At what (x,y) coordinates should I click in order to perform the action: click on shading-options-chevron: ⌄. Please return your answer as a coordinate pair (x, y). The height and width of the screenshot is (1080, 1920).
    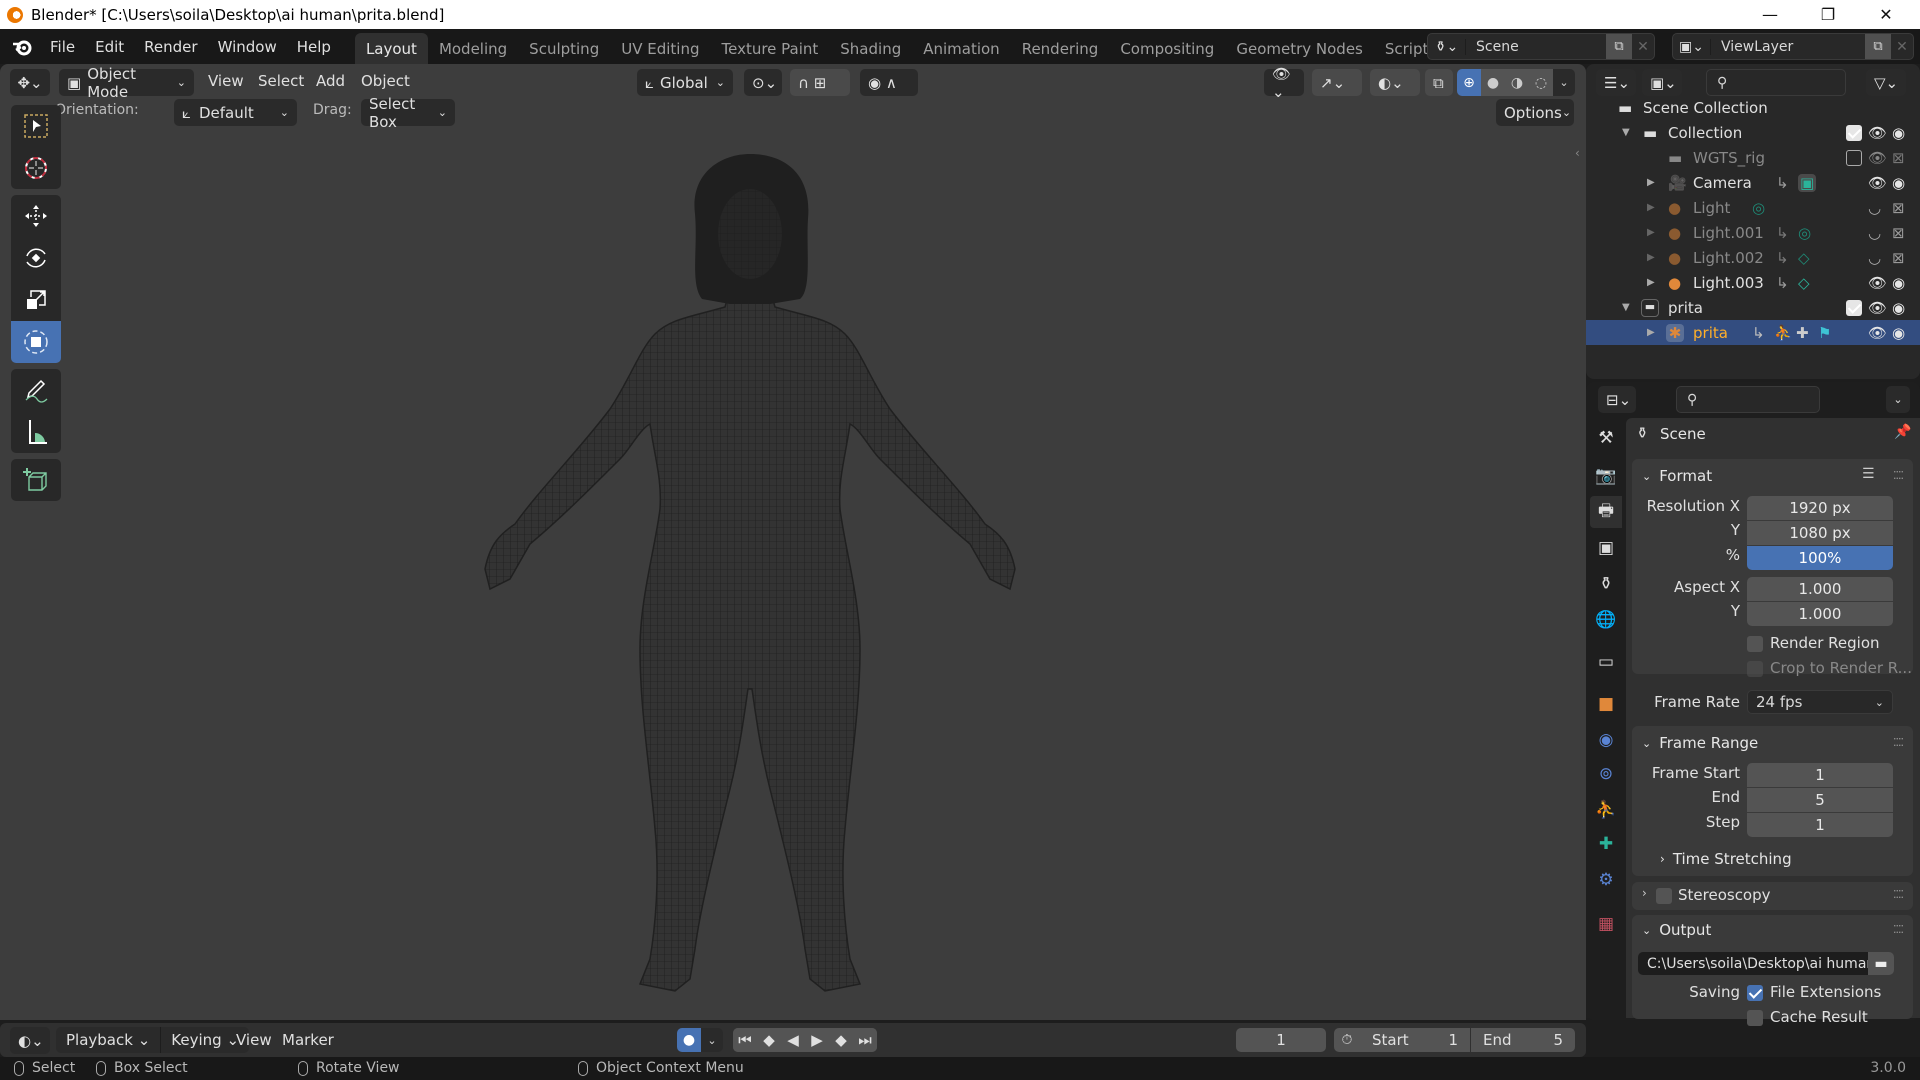
    Looking at the image, I should click on (1564, 82).